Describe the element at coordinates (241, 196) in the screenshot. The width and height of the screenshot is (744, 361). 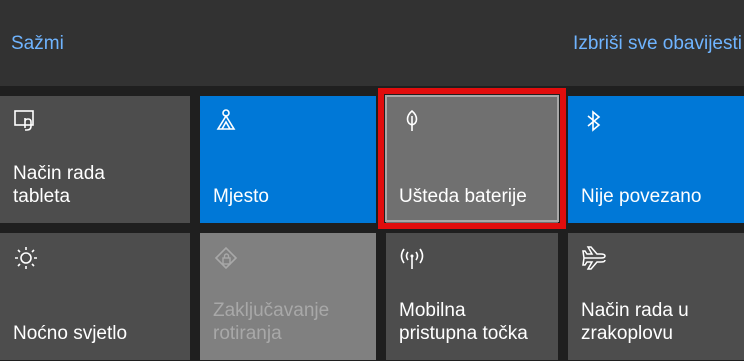
I see `tile-label: Mjesto` at that location.